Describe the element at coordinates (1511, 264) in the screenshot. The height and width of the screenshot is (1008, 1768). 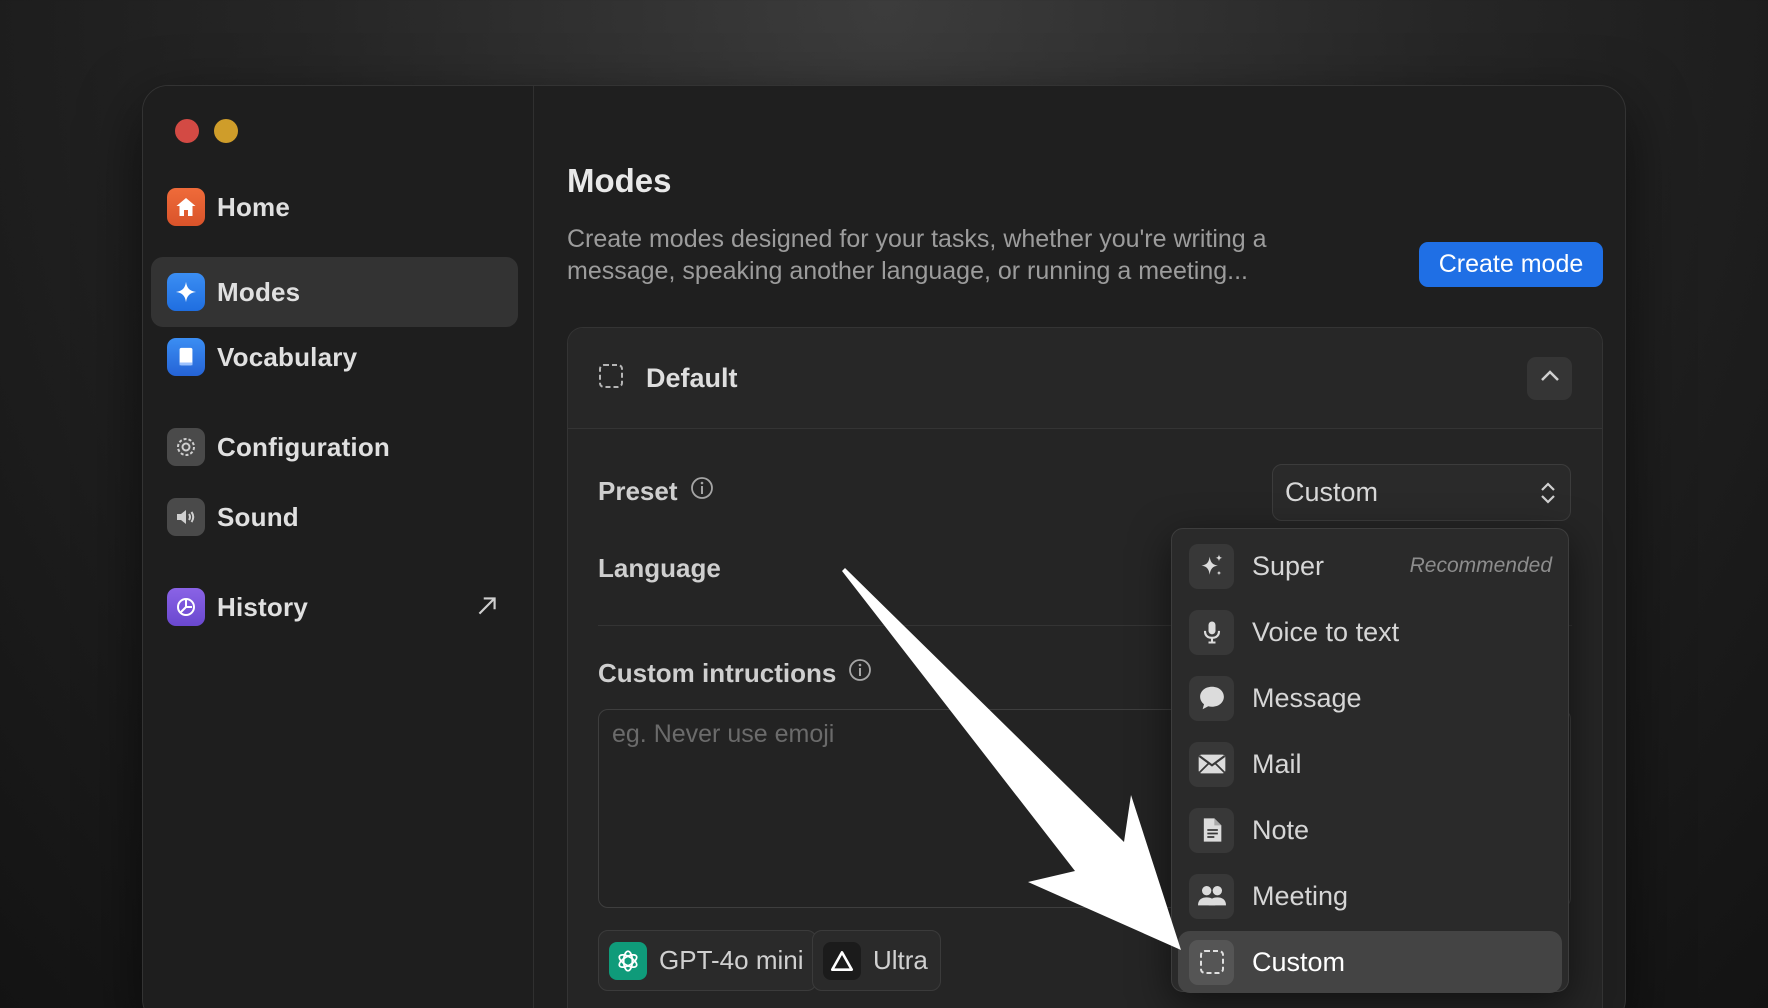
I see `create-mode-button: Create mode` at that location.